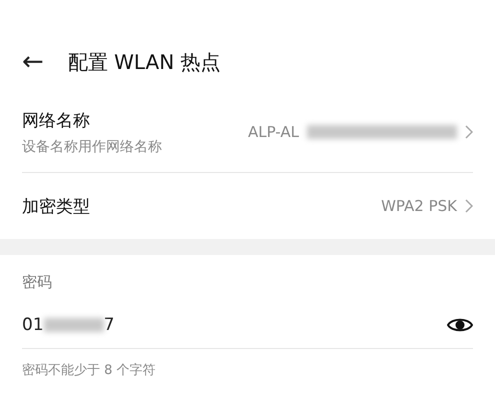  I want to click on password-text: 7, so click(109, 325).